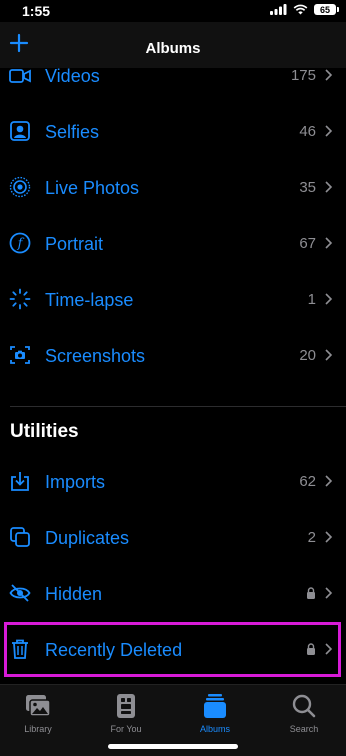  I want to click on album-label: Hidden, so click(74, 594).